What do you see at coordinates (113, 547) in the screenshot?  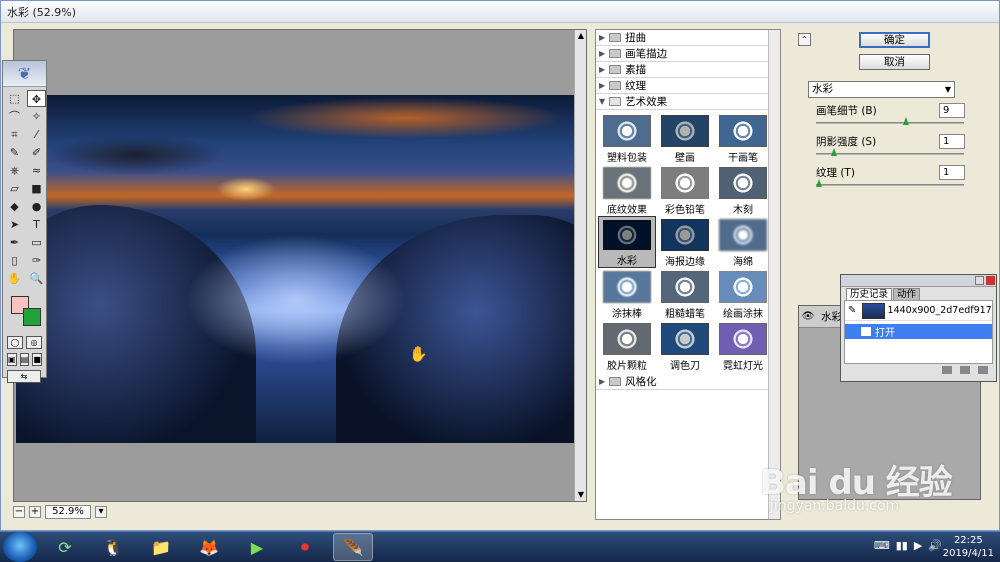 I see `taskbar-app-qq-icon: 🐧` at bounding box center [113, 547].